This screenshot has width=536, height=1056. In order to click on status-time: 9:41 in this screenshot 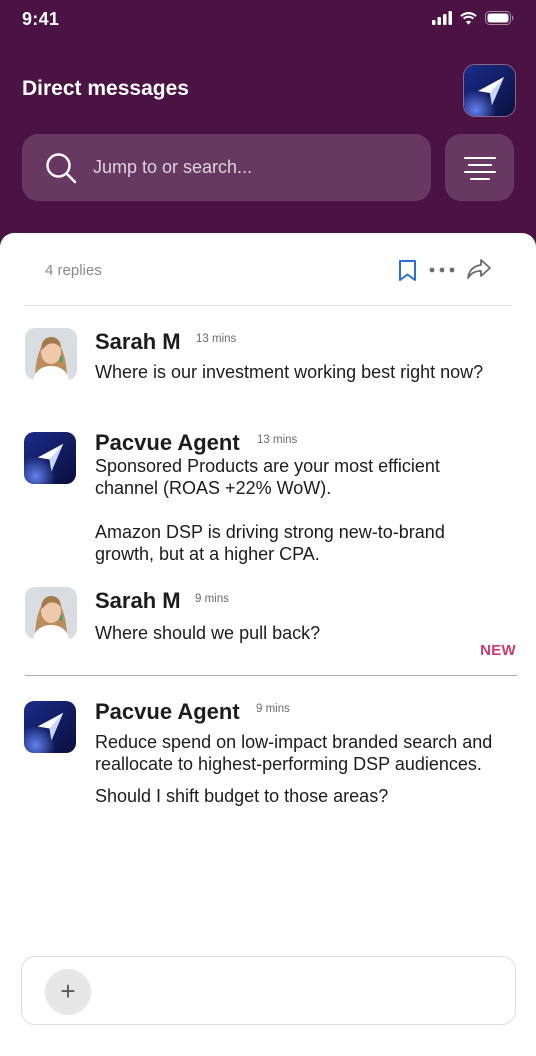, I will do `click(41, 19)`.